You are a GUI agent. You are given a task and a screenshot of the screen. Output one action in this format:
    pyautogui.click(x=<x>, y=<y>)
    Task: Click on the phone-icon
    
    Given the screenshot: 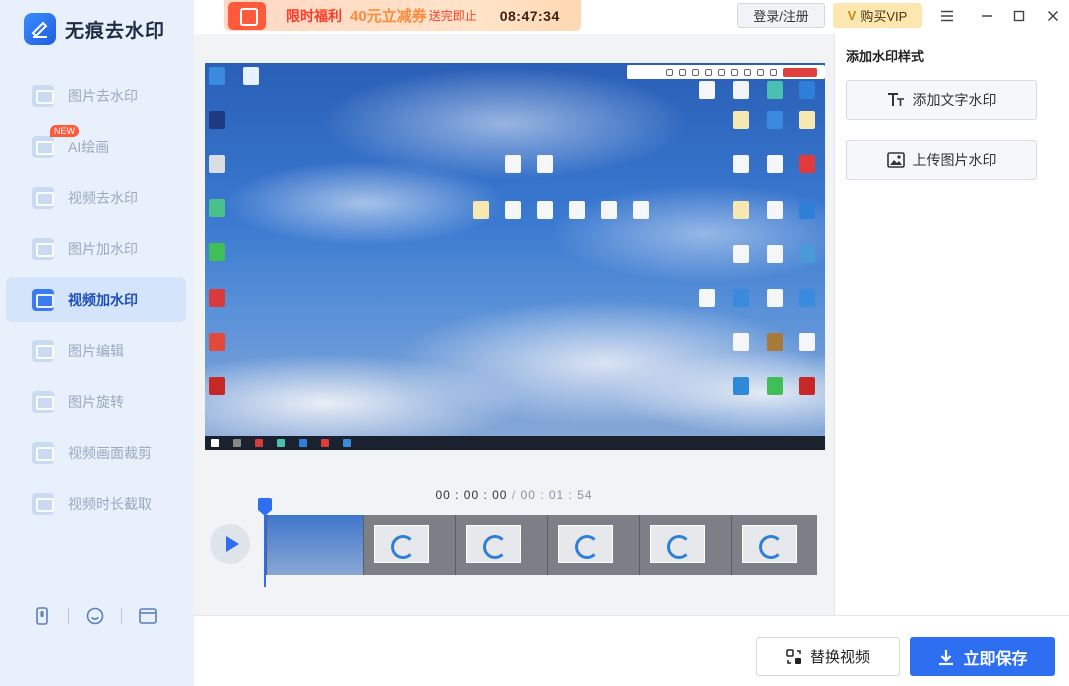 What is the action you would take?
    pyautogui.click(x=42, y=616)
    